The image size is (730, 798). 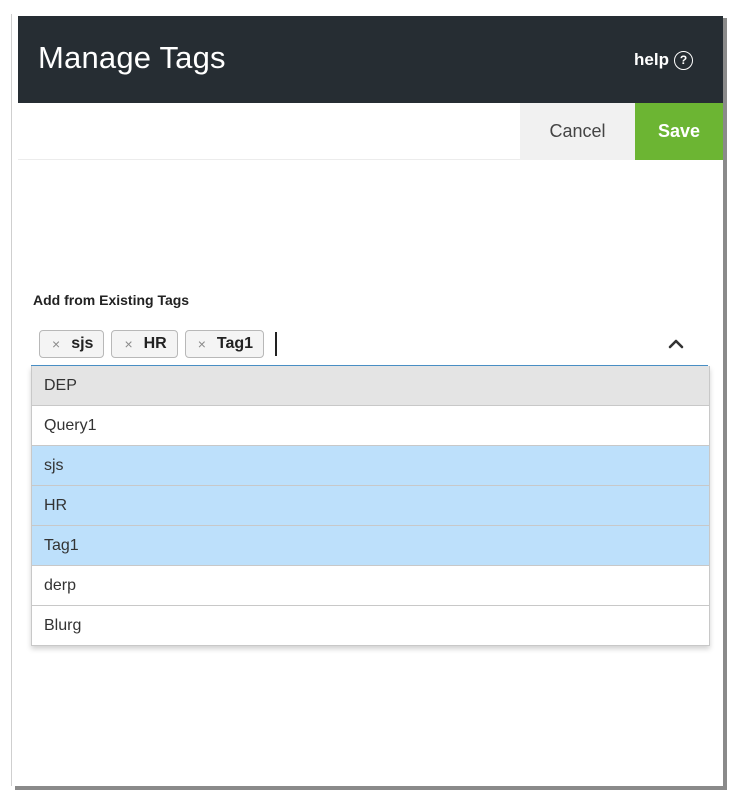 I want to click on tag-chip-label: HR, so click(x=155, y=343).